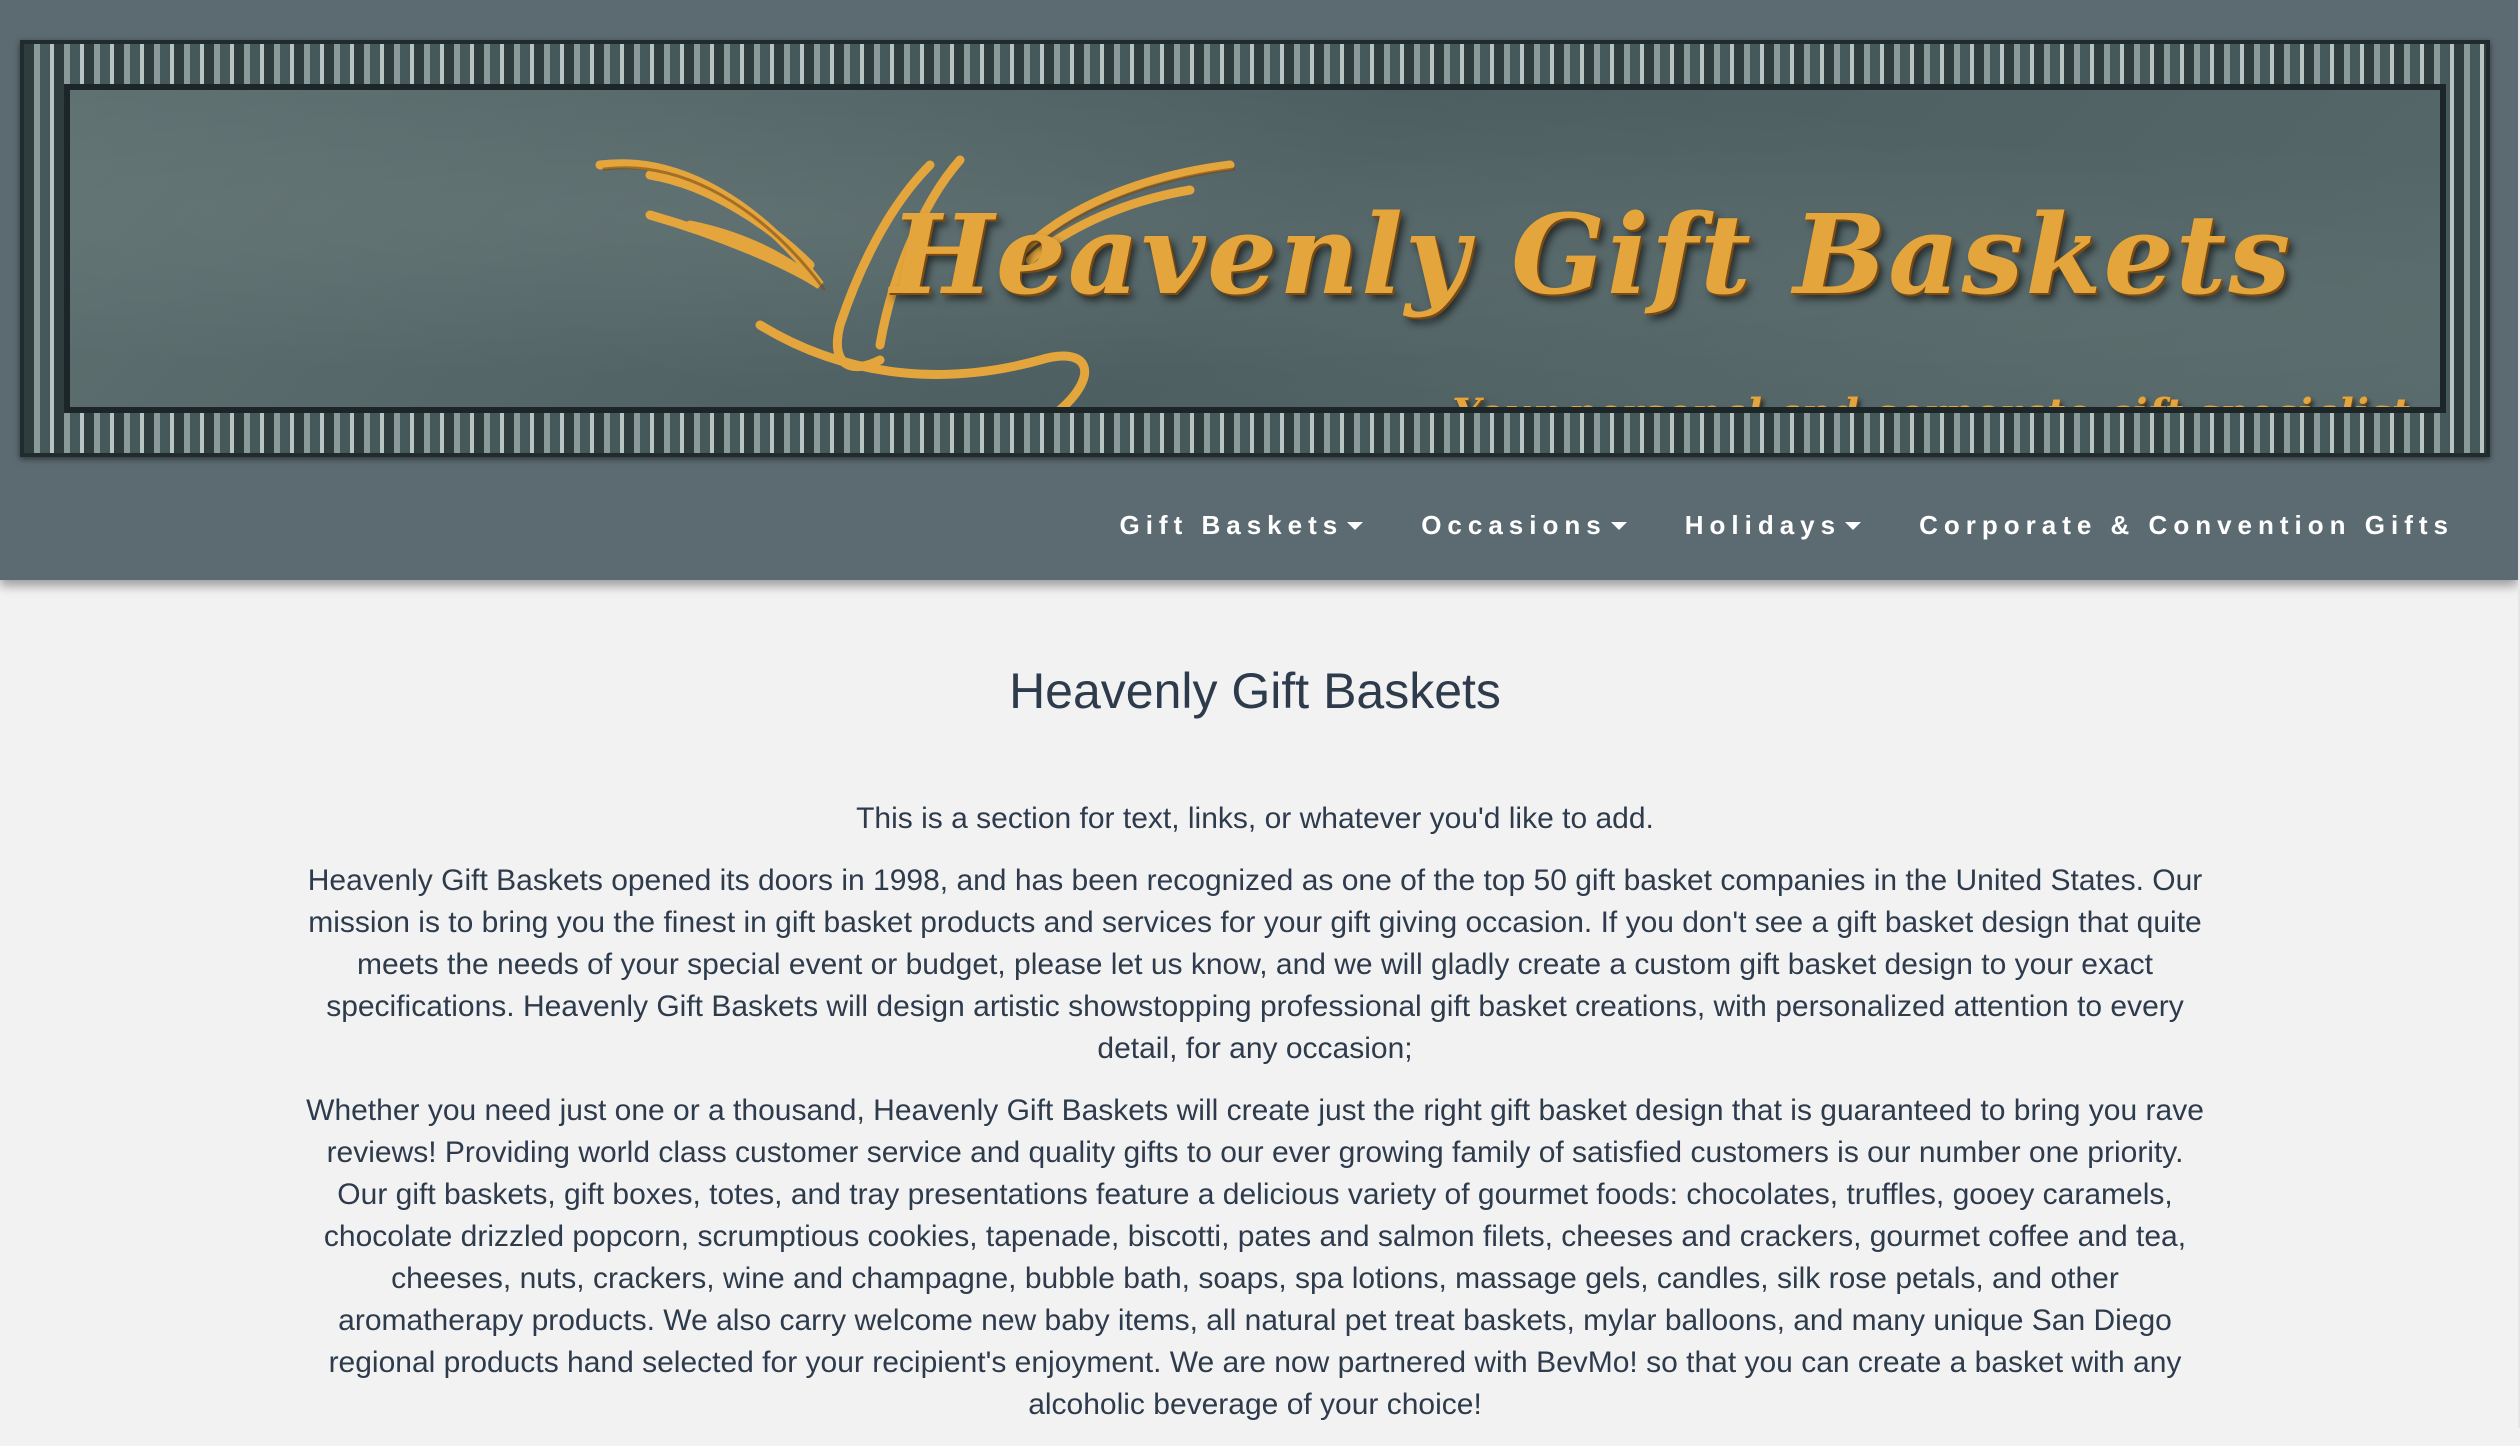 The height and width of the screenshot is (1446, 2520). I want to click on nav-item-gift-baskets: Gift Baskets, so click(1241, 525).